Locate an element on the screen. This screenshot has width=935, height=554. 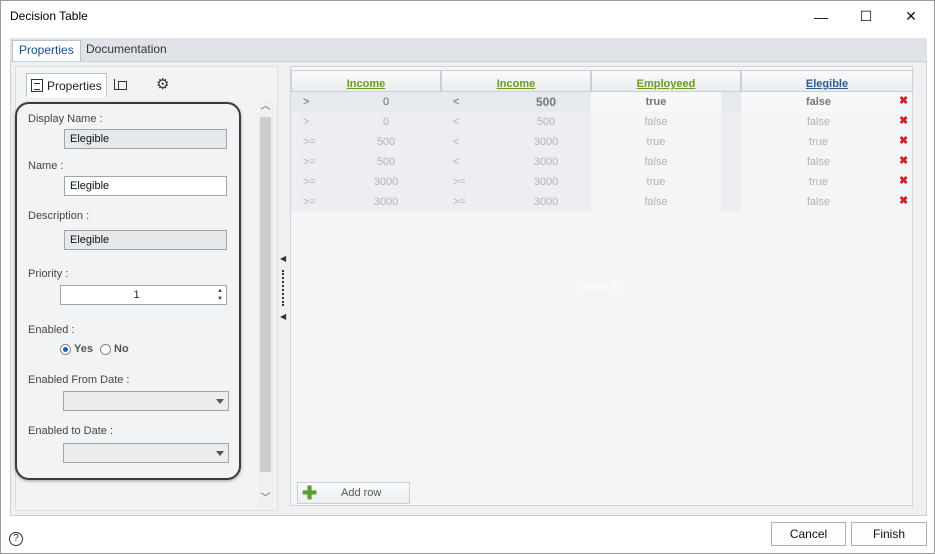
tab-documentation: Documentation is located at coordinates (126, 50).